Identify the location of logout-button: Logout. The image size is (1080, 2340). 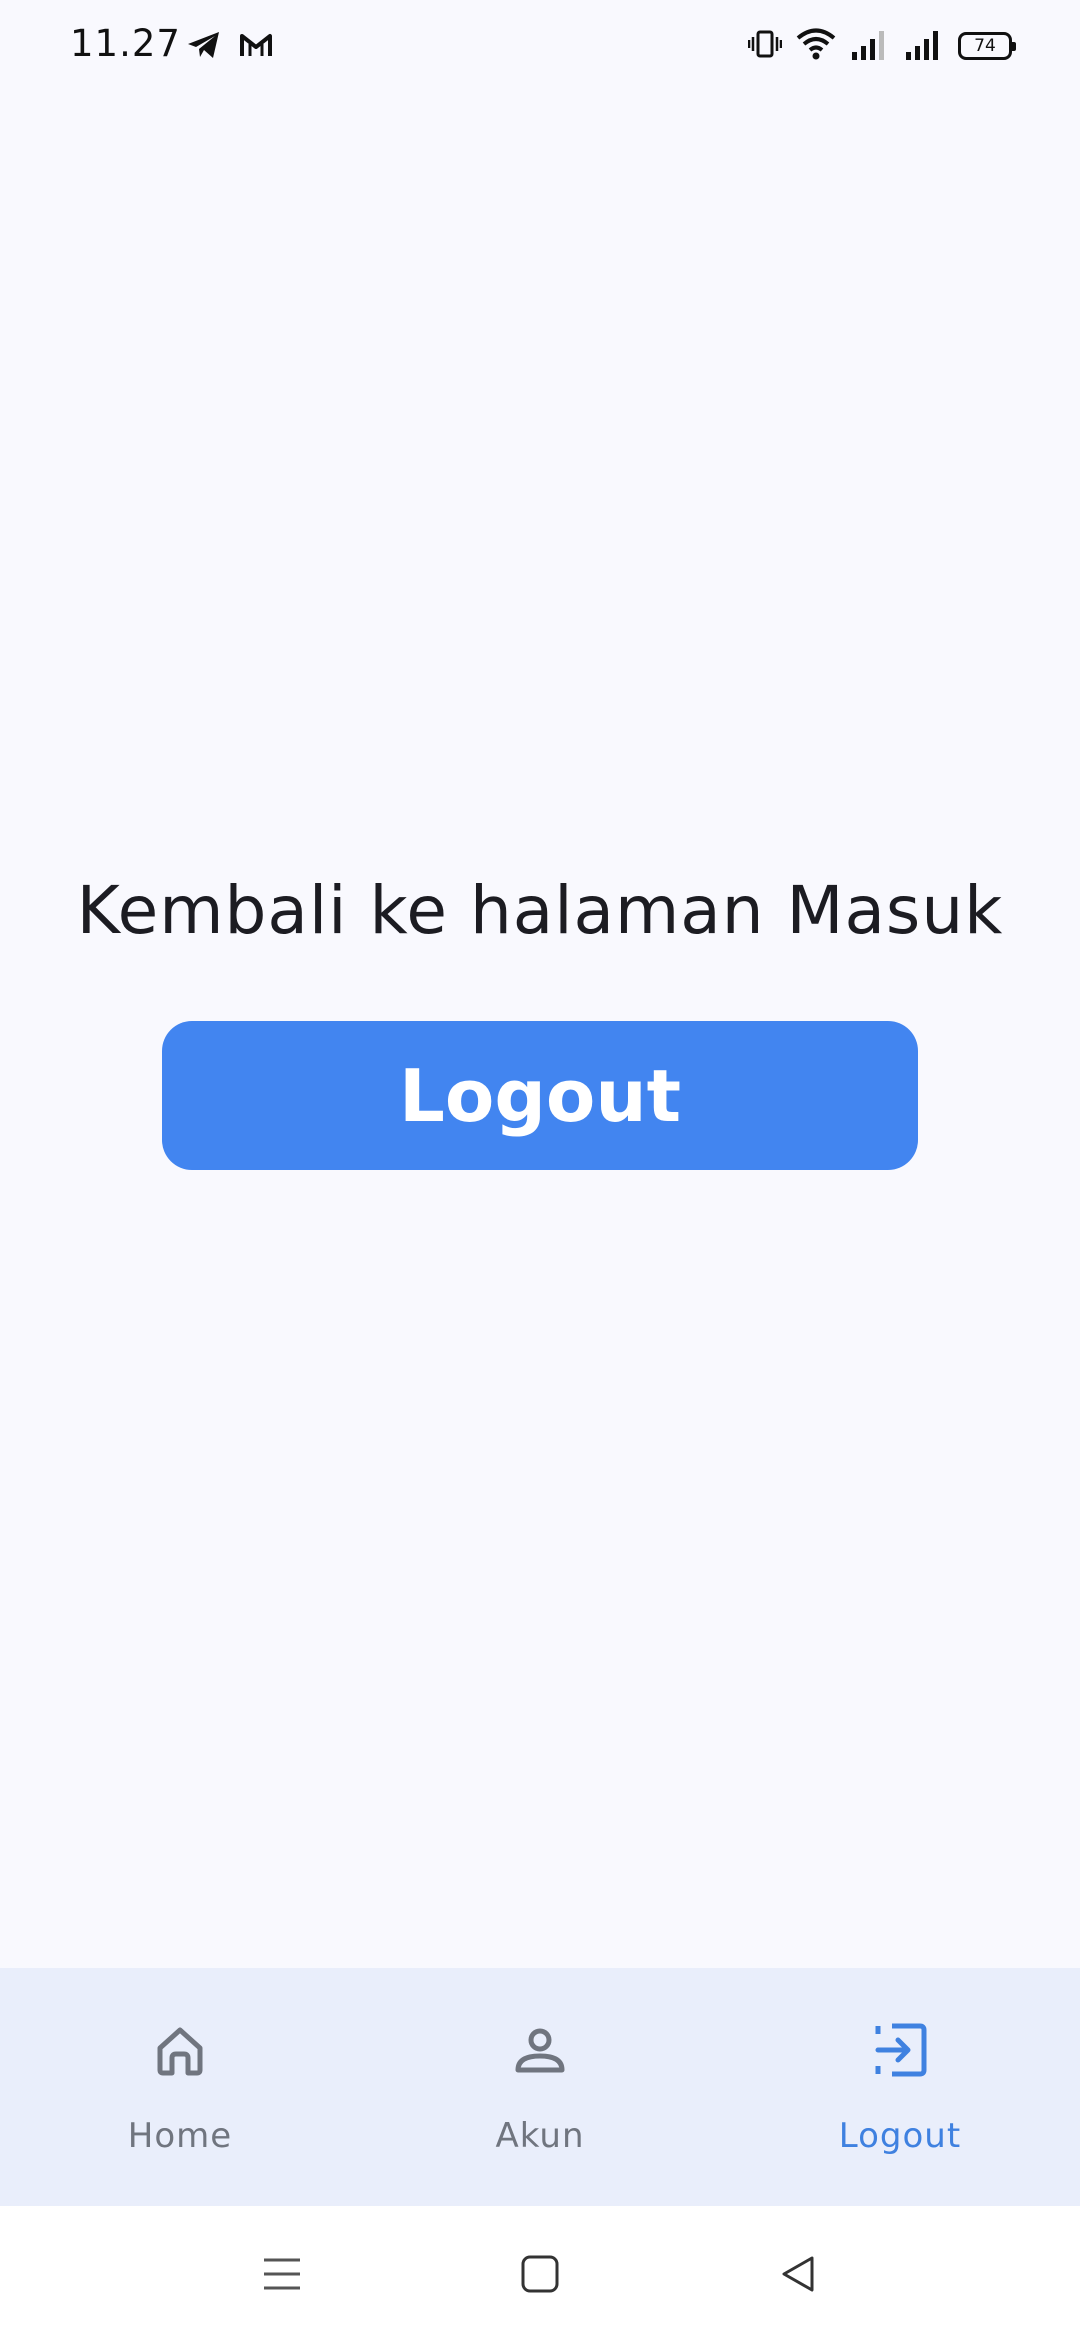
(540, 1095).